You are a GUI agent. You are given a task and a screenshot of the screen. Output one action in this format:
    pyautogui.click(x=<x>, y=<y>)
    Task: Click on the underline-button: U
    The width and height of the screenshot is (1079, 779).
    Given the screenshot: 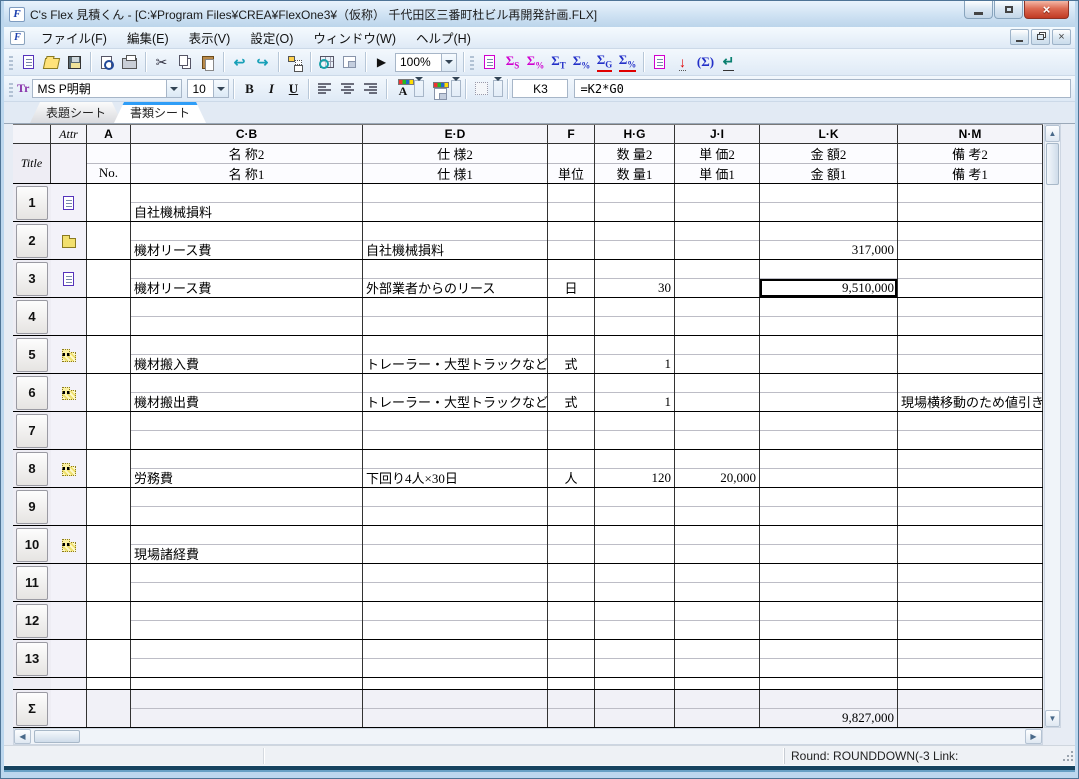 What is the action you would take?
    pyautogui.click(x=293, y=89)
    